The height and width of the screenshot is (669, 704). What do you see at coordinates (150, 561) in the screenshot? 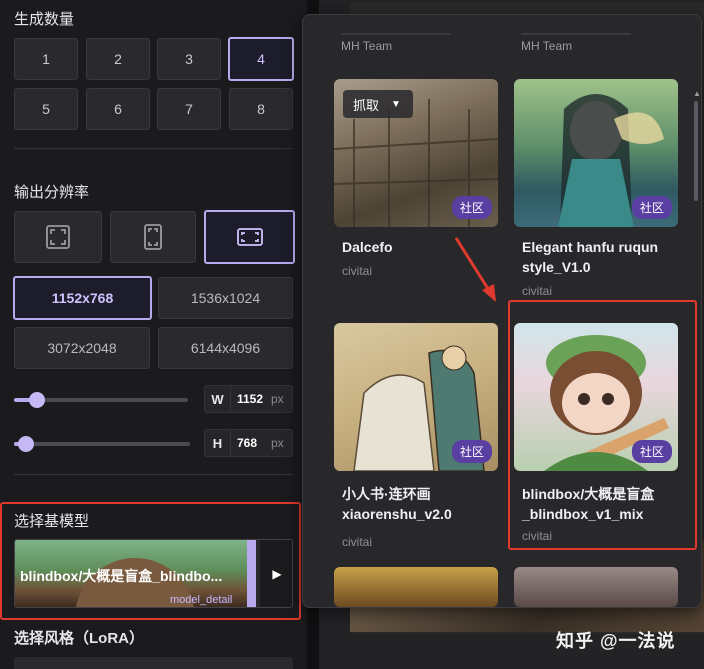
I see `highlight-box-base-model` at bounding box center [150, 561].